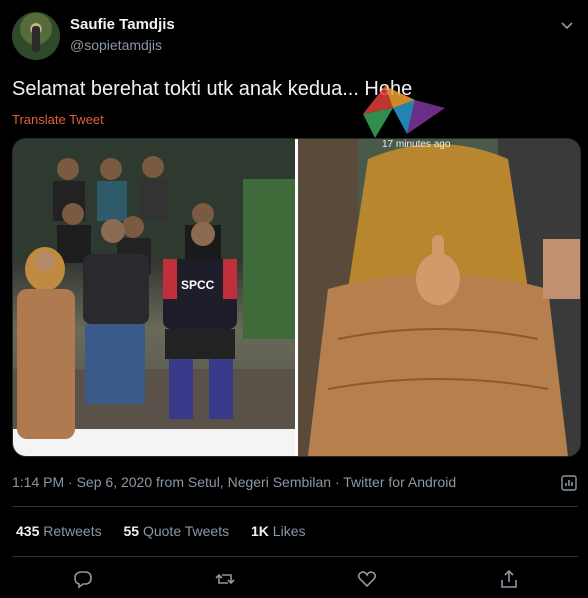 The width and height of the screenshot is (588, 598). I want to click on retweets-stat: 435 Retweets, so click(59, 531).